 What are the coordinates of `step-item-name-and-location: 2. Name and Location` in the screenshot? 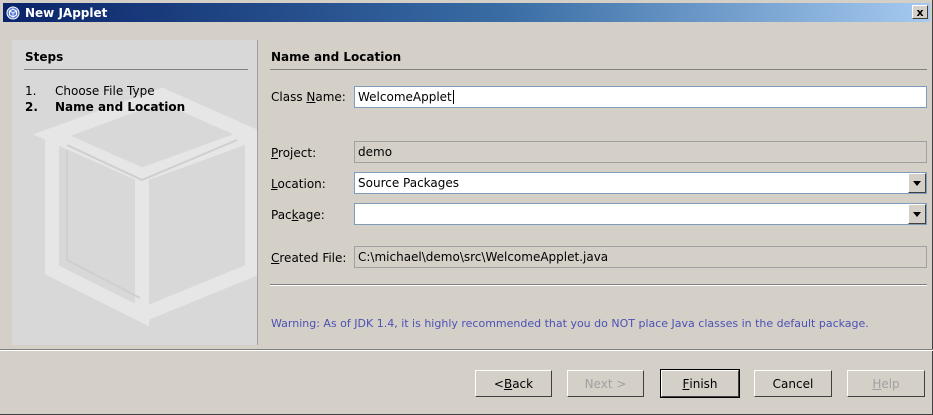 It's located at (105, 107).